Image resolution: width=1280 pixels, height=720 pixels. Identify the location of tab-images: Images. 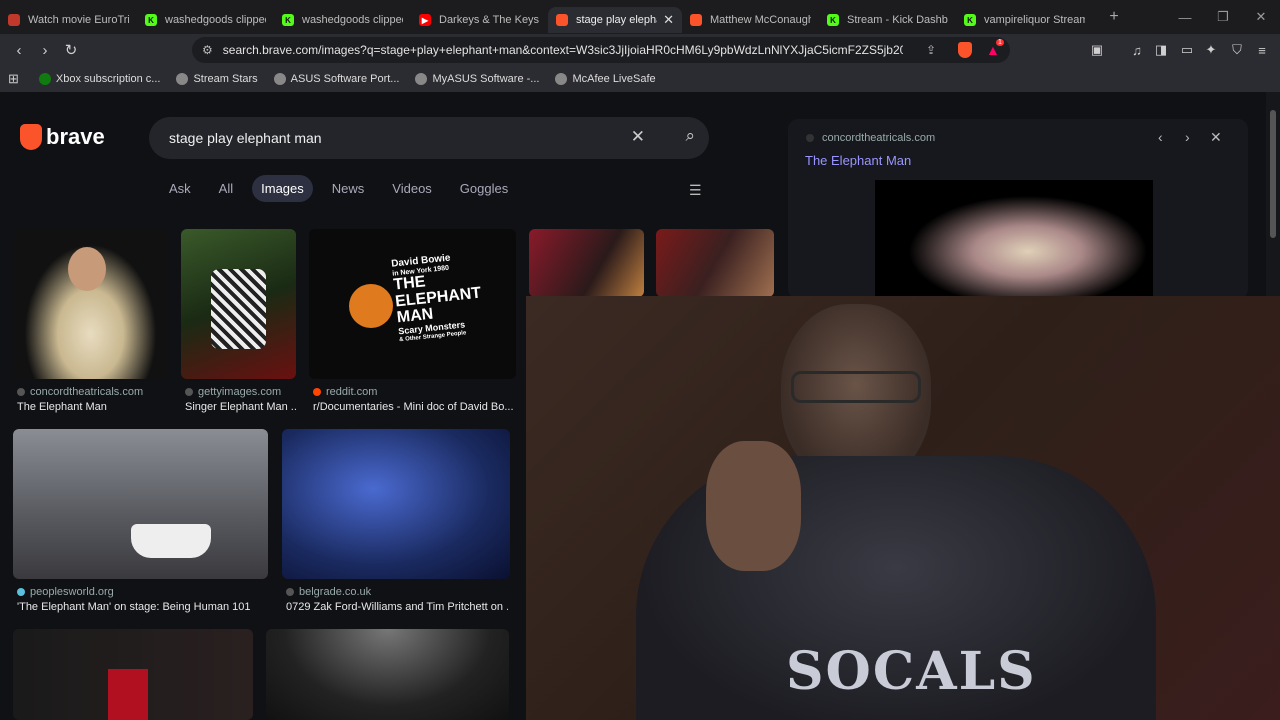
(282, 188).